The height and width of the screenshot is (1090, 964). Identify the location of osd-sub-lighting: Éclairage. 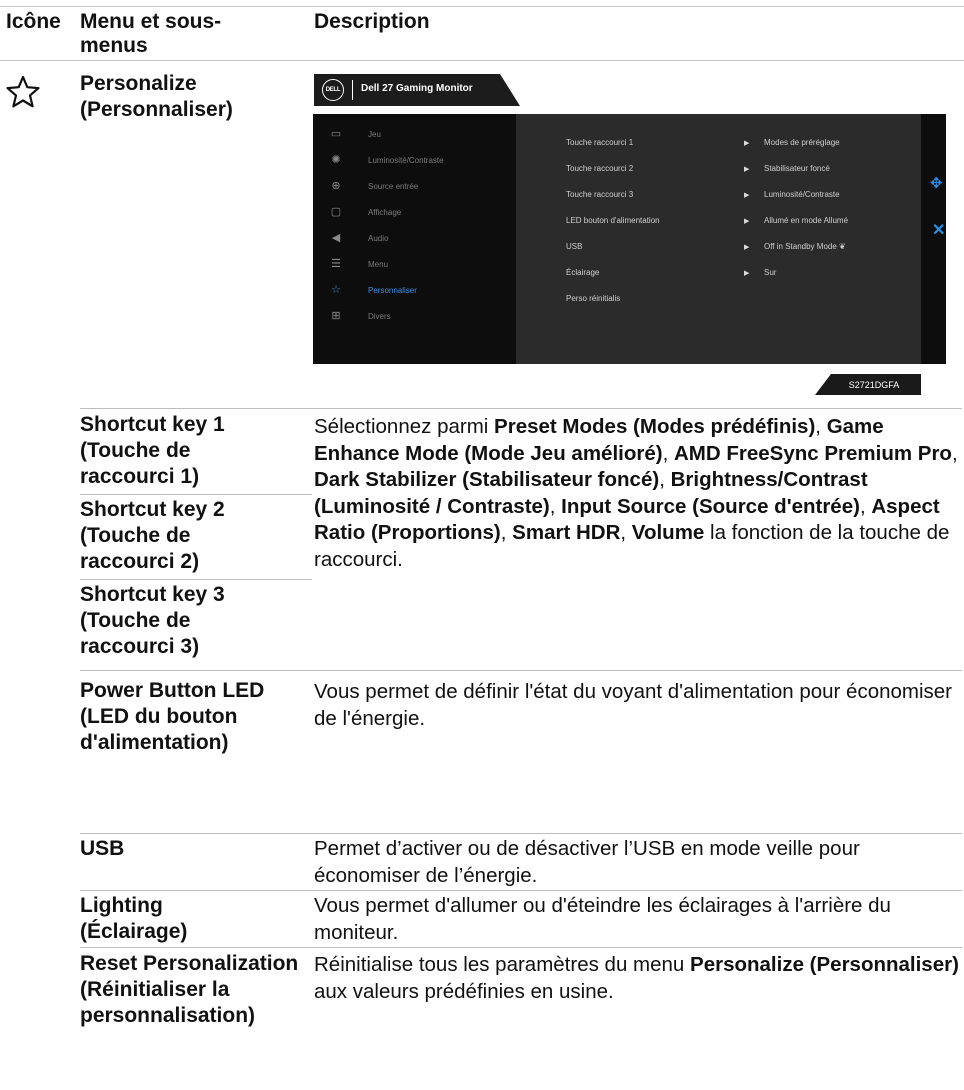
(582, 272).